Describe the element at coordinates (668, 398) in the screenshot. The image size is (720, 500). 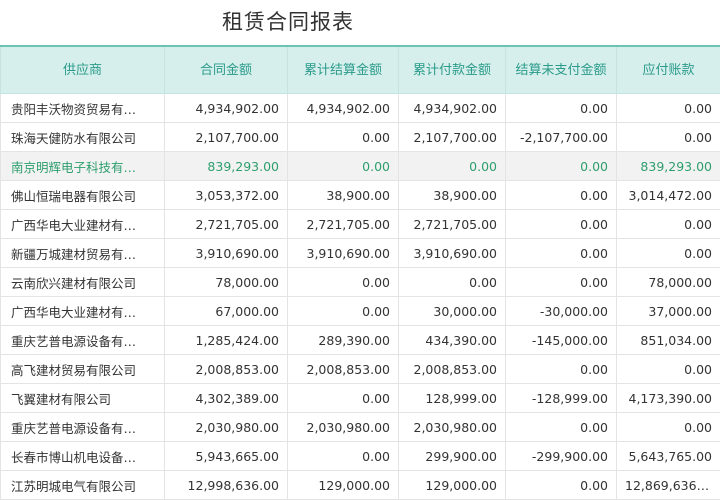
I see `cell-payable: 4,173,390.00` at that location.